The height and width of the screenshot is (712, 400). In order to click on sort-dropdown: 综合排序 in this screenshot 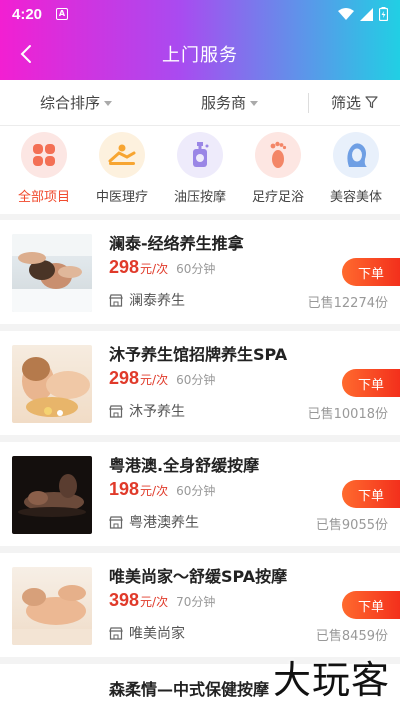, I will do `click(76, 102)`.